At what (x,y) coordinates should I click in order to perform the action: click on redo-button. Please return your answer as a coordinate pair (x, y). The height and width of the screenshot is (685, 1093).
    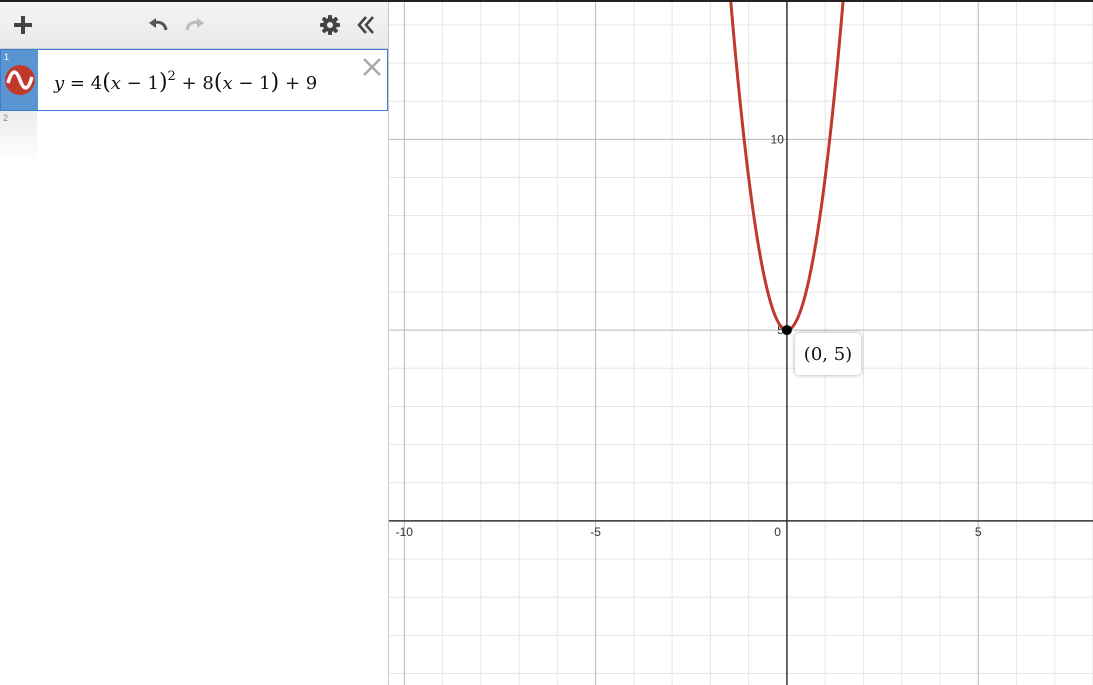
    Looking at the image, I should click on (195, 25).